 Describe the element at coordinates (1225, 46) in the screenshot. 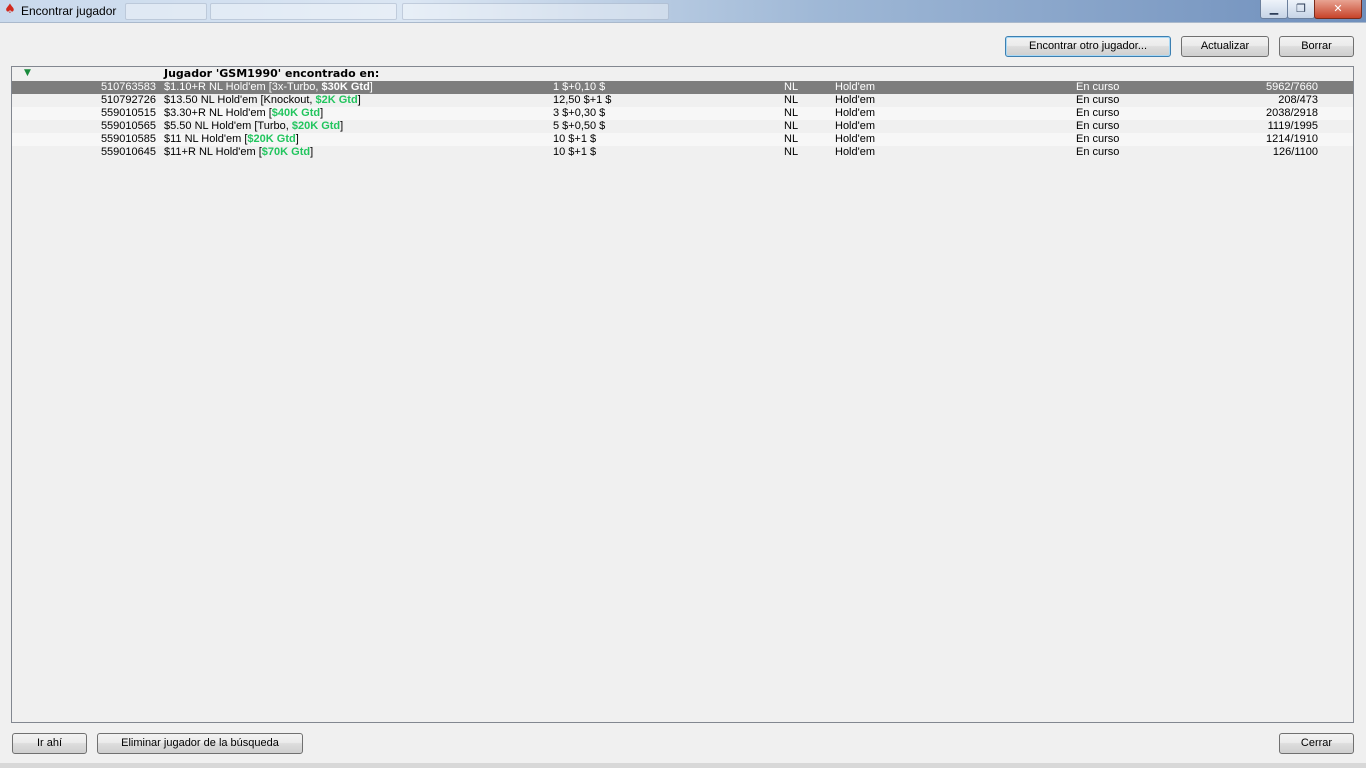

I see `refresh-button: Actualizar` at that location.